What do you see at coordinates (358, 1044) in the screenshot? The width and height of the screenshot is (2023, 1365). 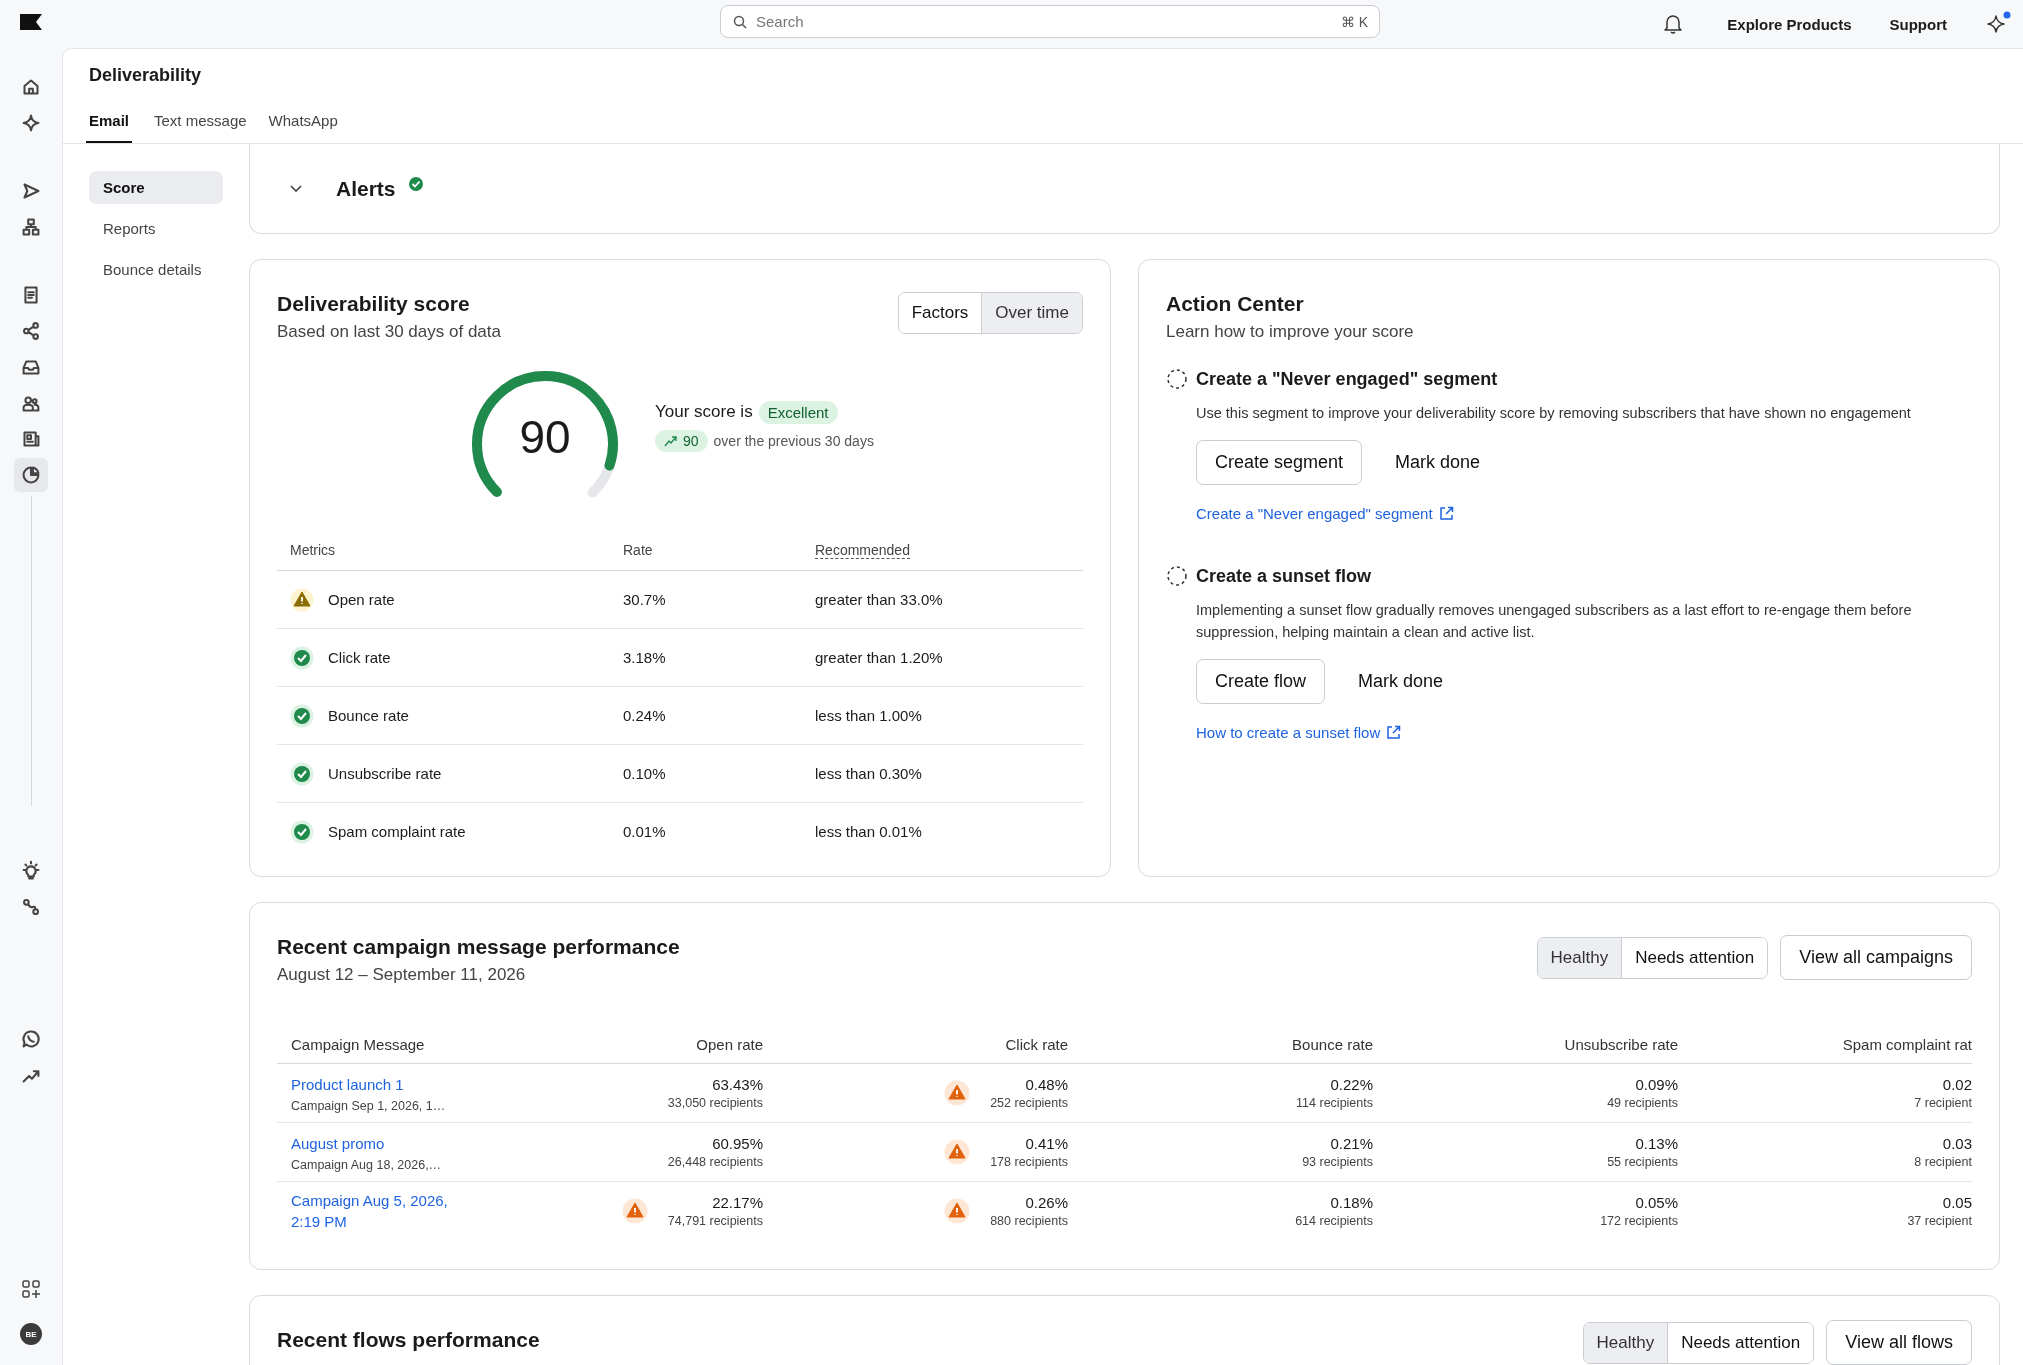 I see `column-header: Campaign Message` at bounding box center [358, 1044].